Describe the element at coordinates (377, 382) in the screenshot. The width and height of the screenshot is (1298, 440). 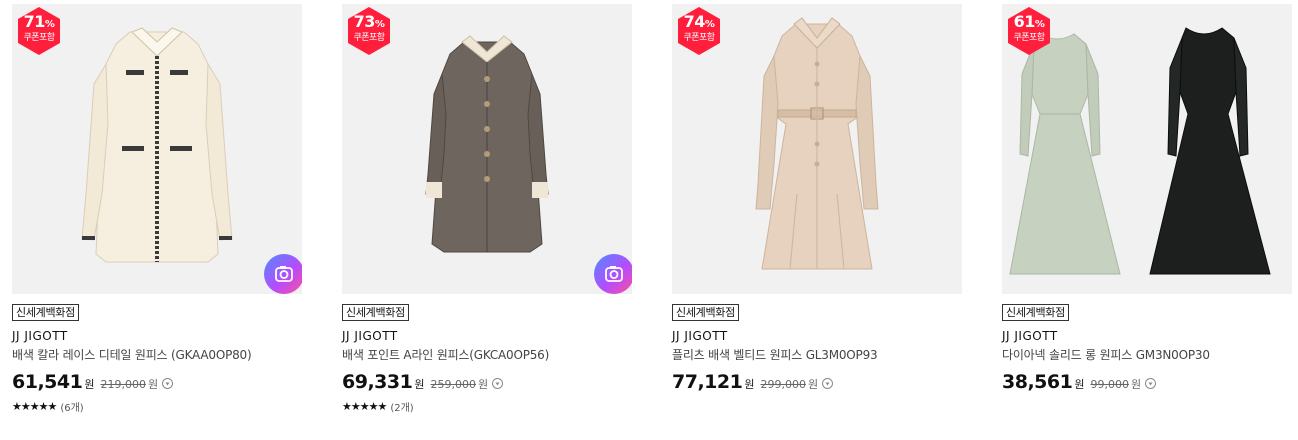
I see `sale-price: 69,331` at that location.